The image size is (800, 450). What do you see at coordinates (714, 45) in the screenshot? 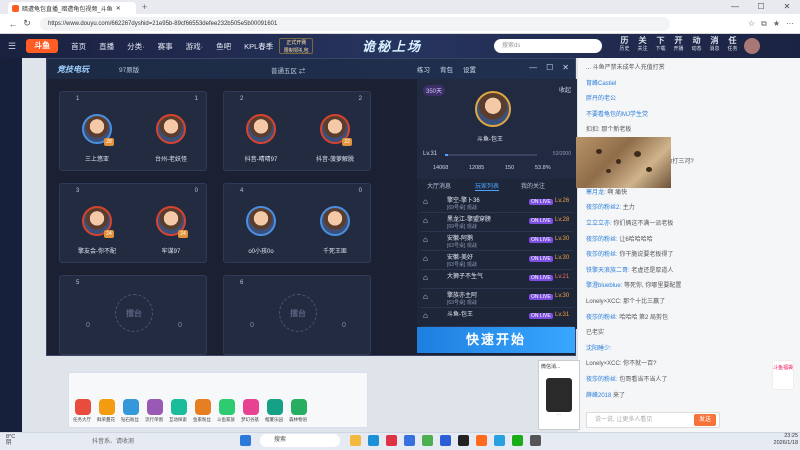
I see `messages-button: 消消息` at bounding box center [714, 45].